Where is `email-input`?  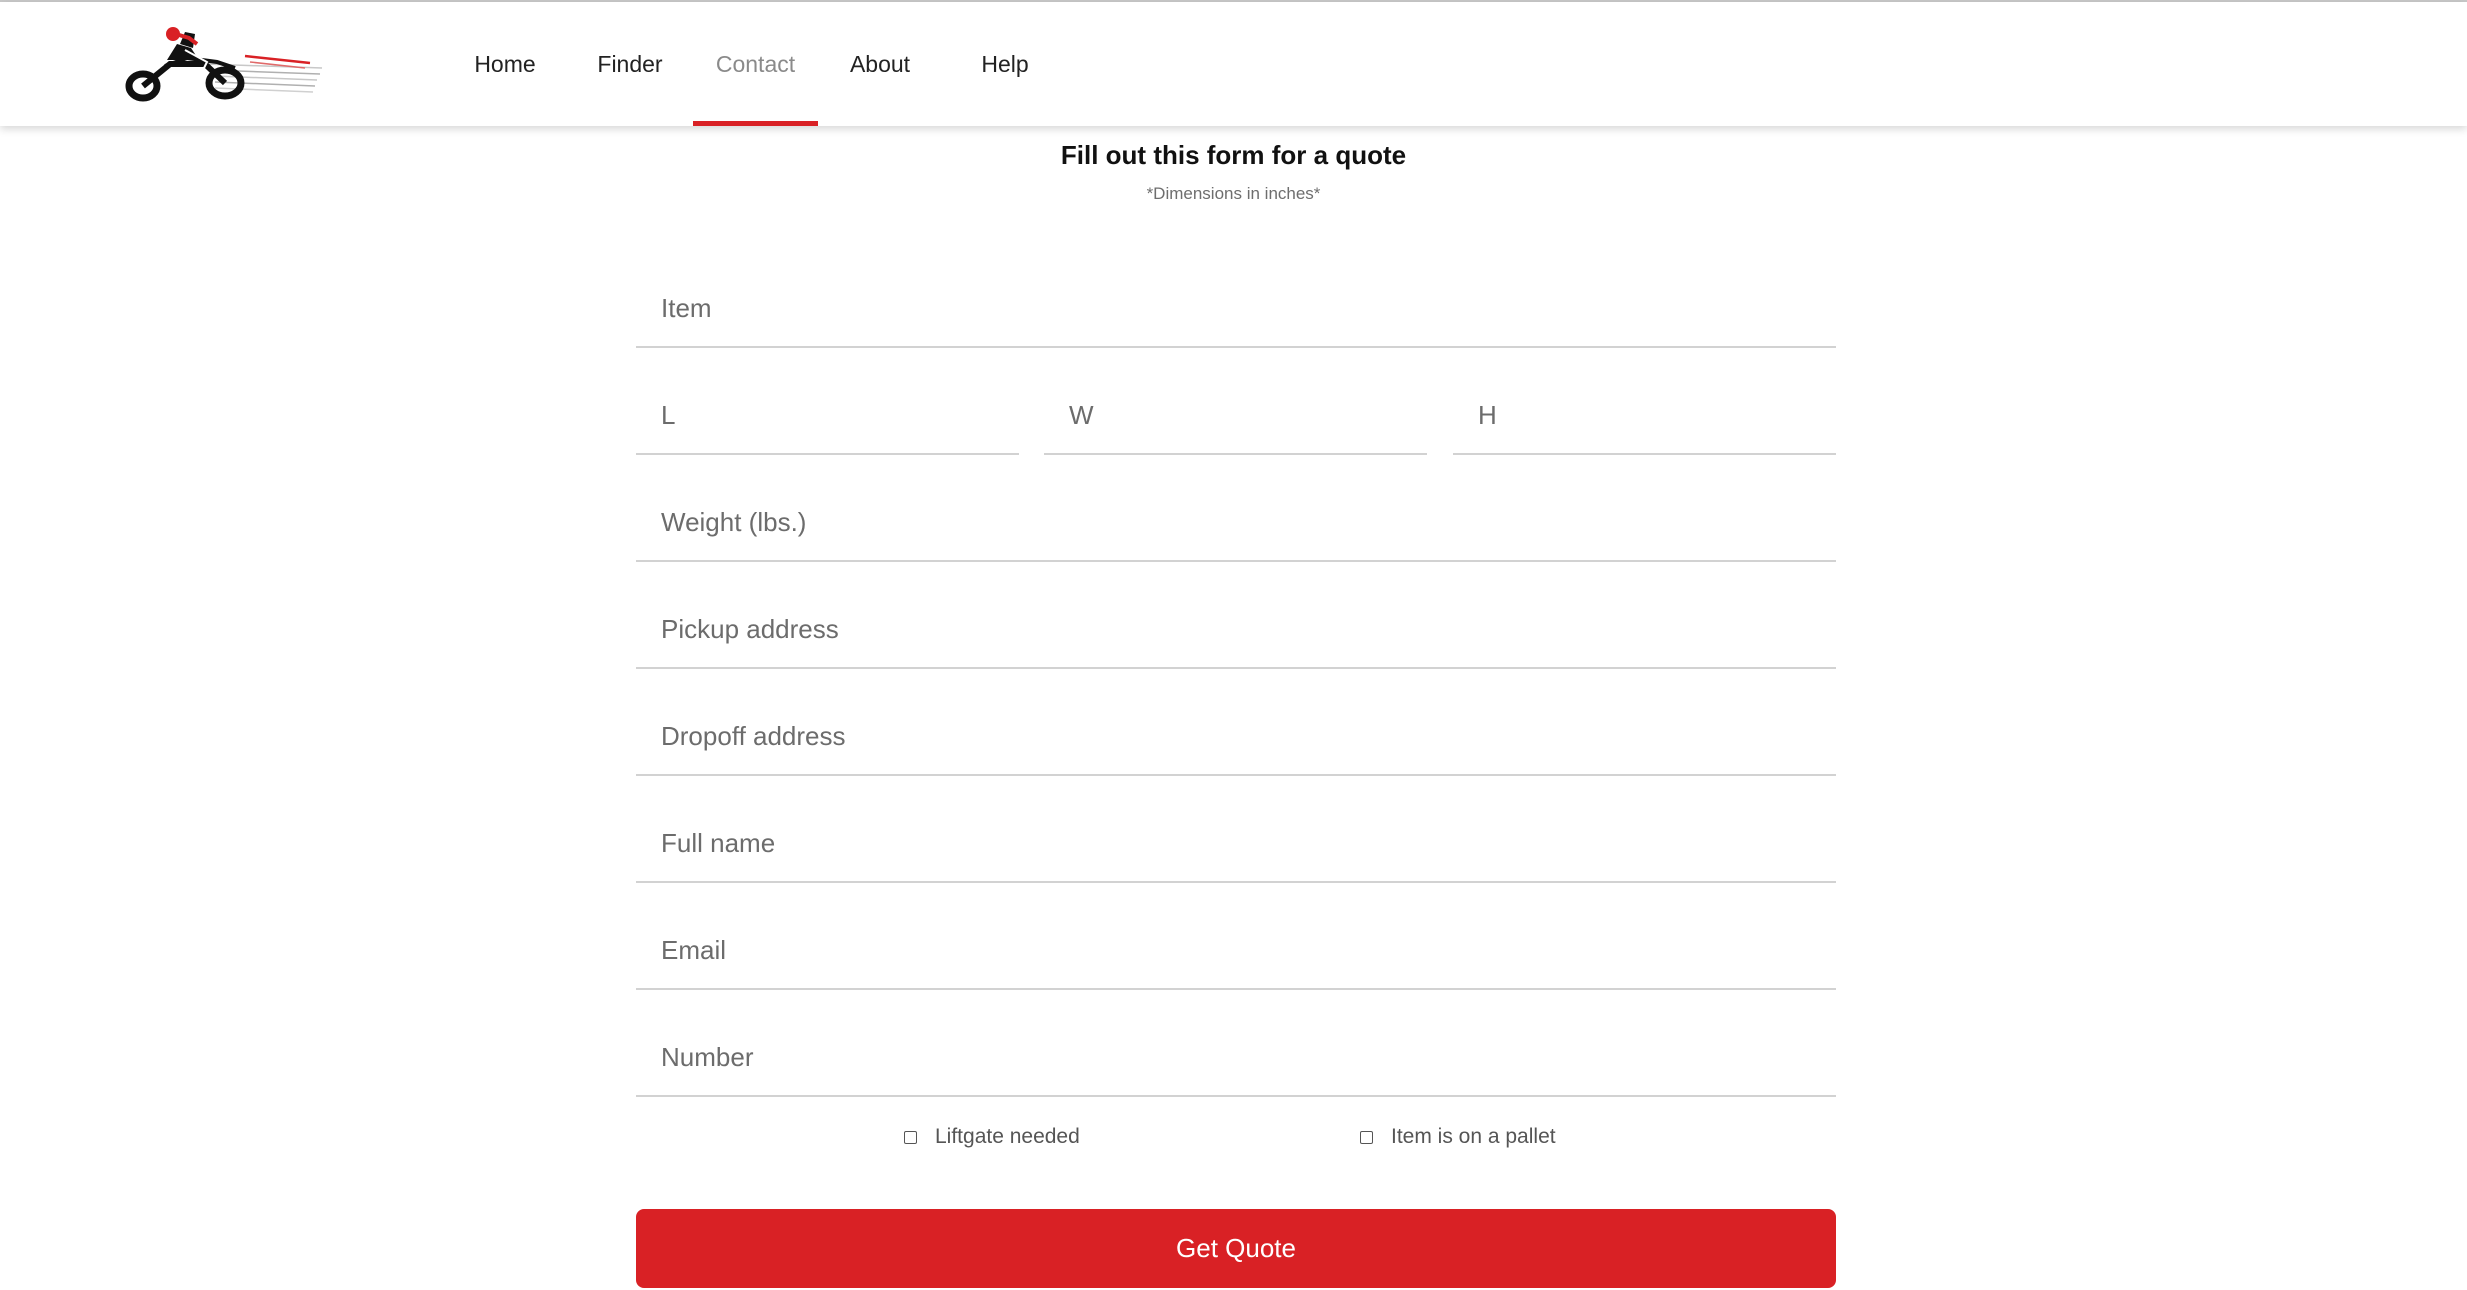
email-input is located at coordinates (1236, 950).